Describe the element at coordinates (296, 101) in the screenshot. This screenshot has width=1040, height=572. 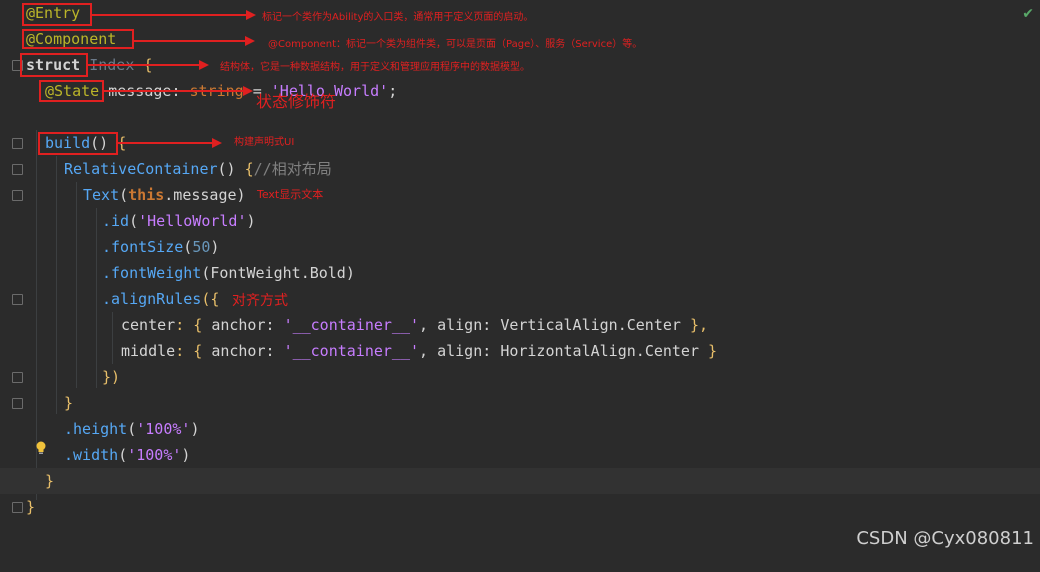
I see `state-annotation: 状态修饰符` at that location.